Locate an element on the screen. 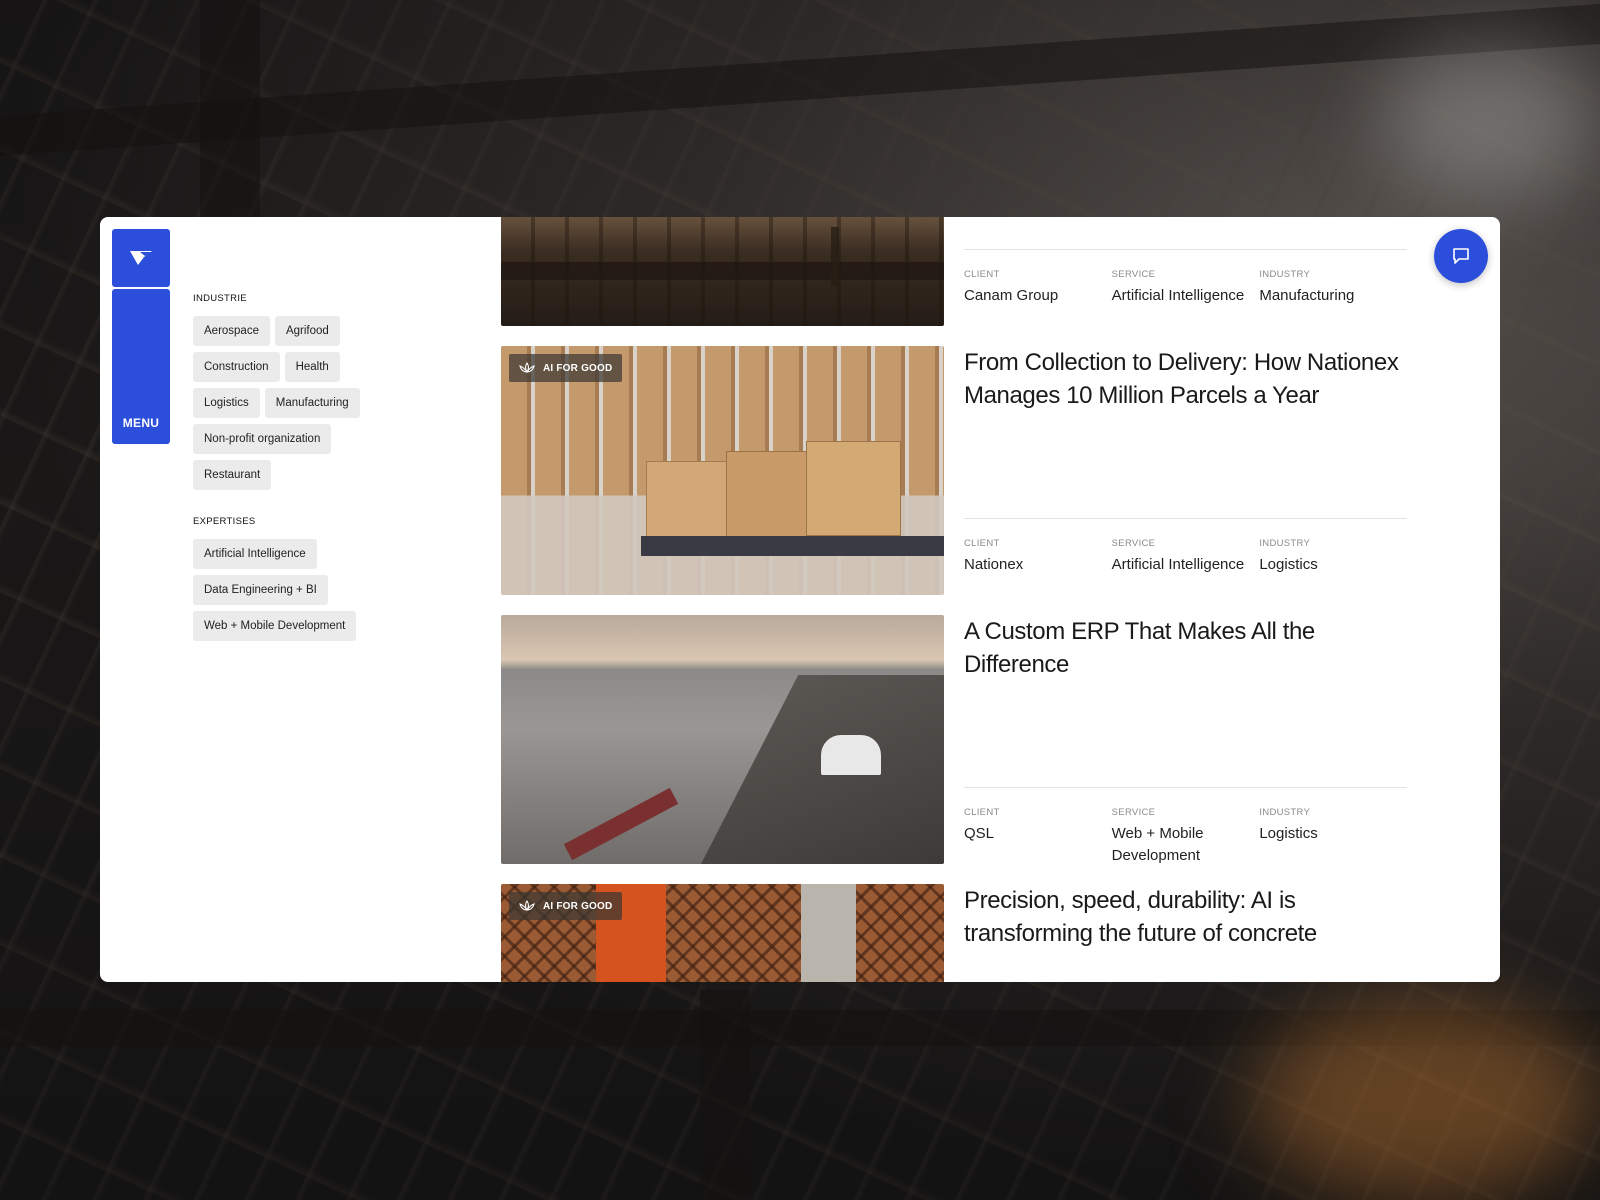  filter-chip-logistics: Logistics is located at coordinates (226, 403).